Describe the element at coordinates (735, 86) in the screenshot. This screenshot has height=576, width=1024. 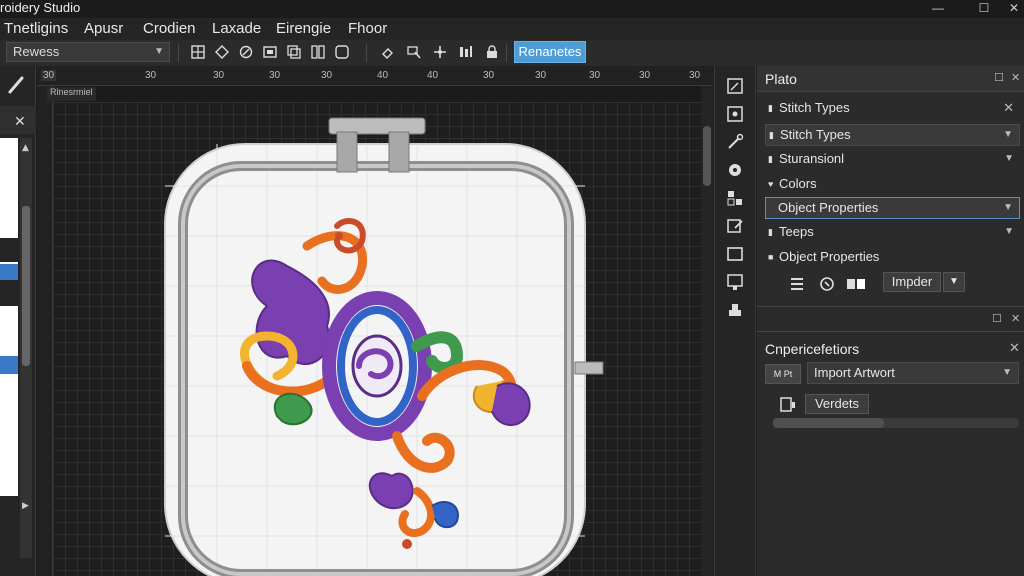
I see `select-box-icon` at that location.